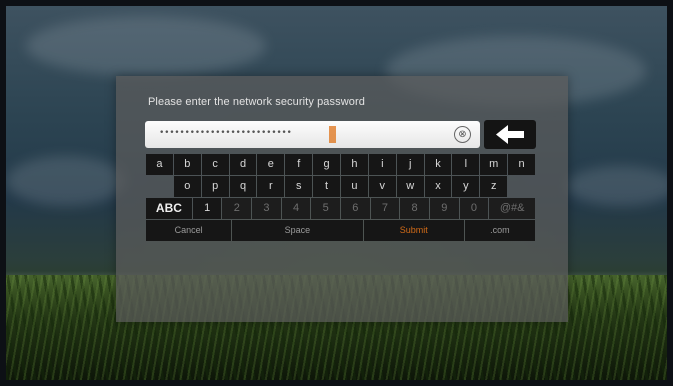 The height and width of the screenshot is (386, 673). Describe the element at coordinates (512, 208) in the screenshot. I see `key-symbols-toggle: @#&` at that location.